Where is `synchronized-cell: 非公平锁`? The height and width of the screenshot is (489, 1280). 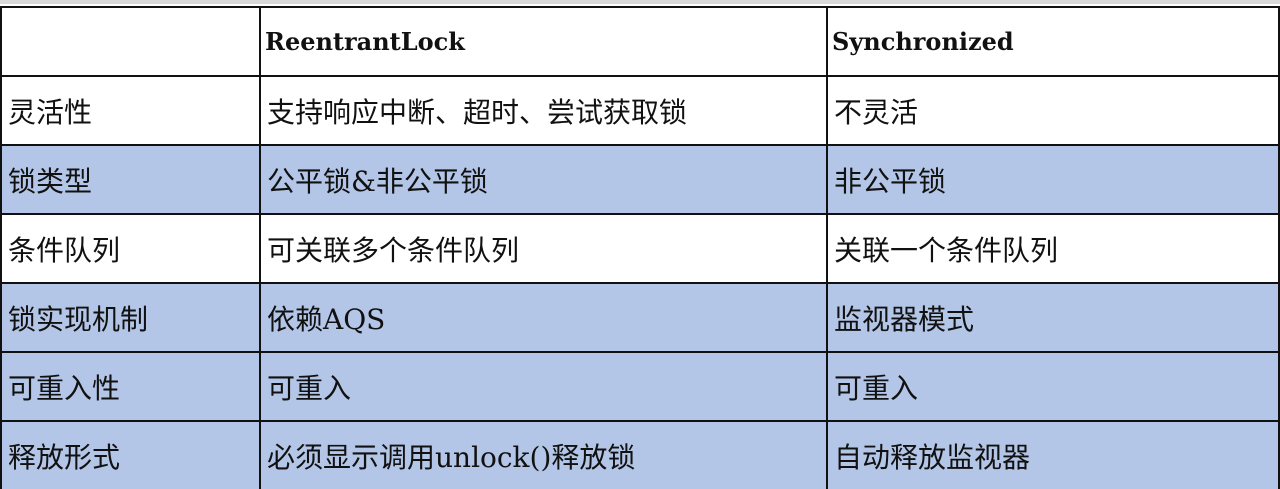 synchronized-cell: 非公平锁 is located at coordinates (1053, 179).